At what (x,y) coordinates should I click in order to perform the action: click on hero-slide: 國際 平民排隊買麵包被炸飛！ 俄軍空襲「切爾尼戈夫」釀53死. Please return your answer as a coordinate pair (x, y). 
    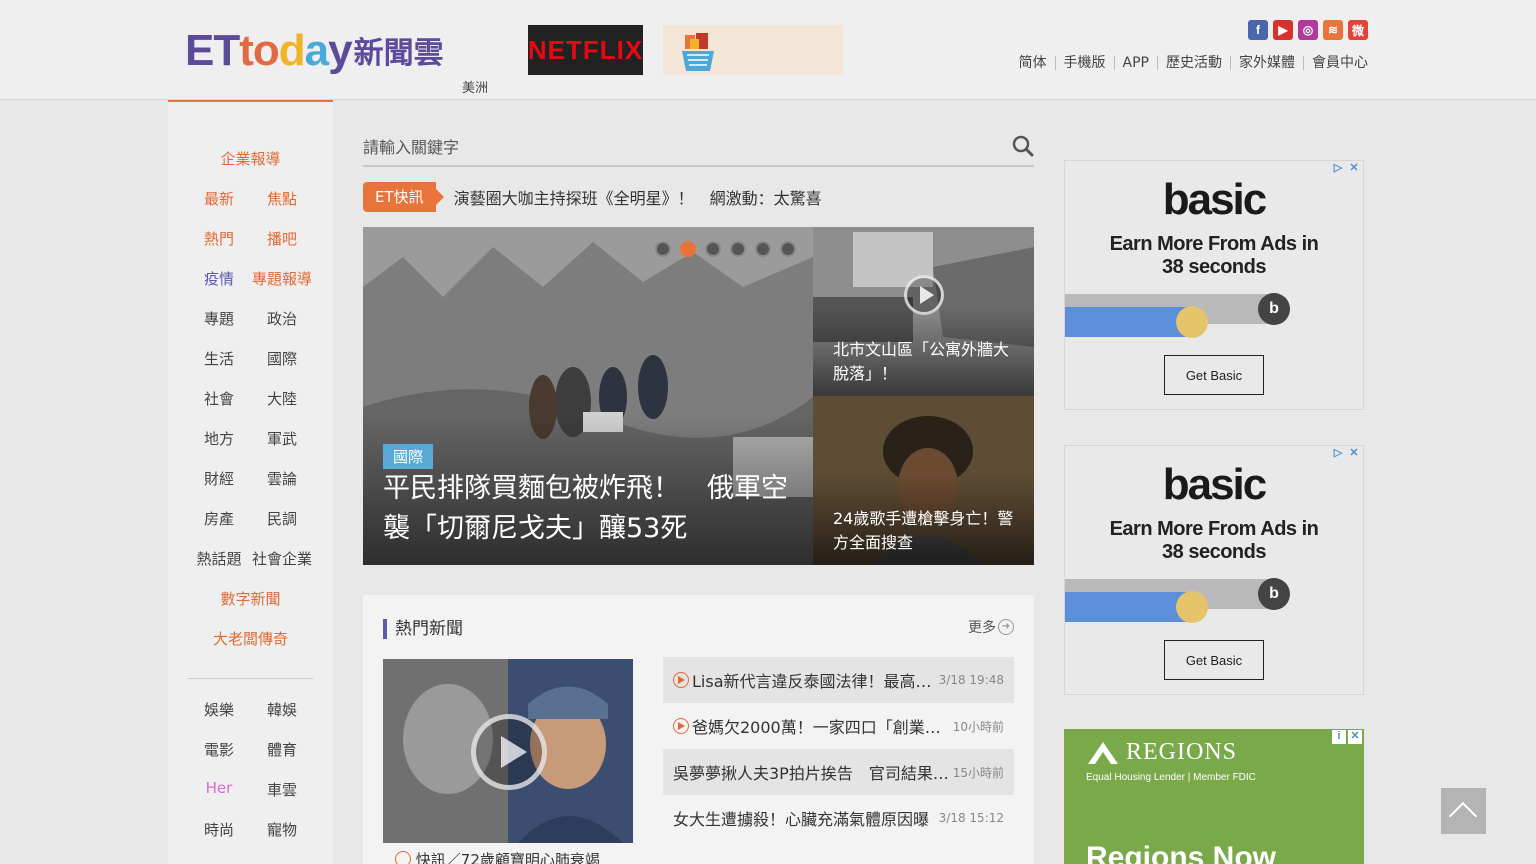
    Looking at the image, I should click on (588, 396).